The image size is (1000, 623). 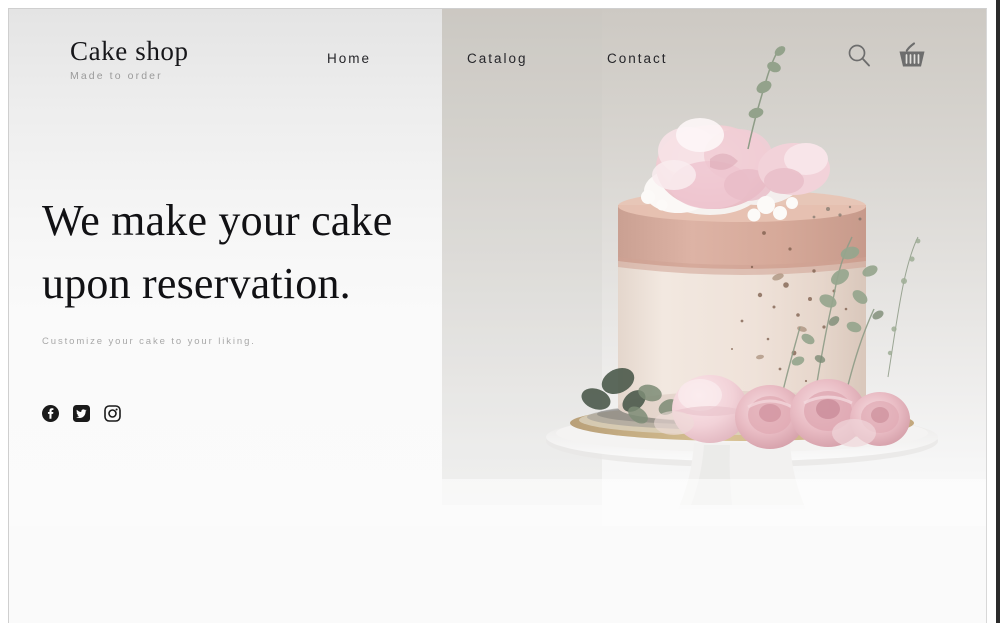 I want to click on instagram-icon, so click(x=112, y=413).